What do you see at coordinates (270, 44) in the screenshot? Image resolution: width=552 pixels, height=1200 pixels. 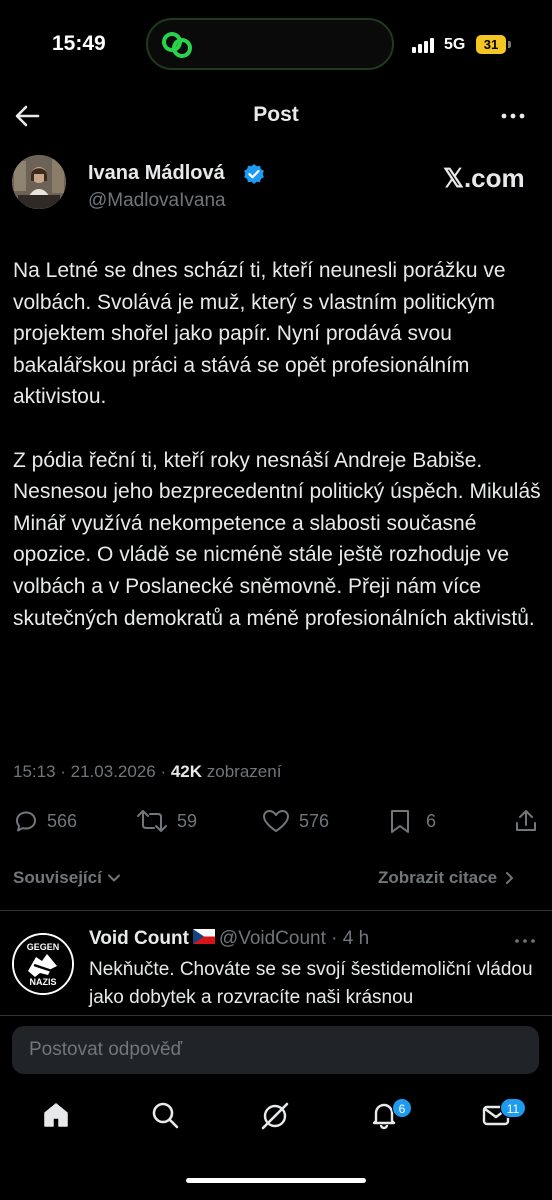 I see `dynamic-island` at bounding box center [270, 44].